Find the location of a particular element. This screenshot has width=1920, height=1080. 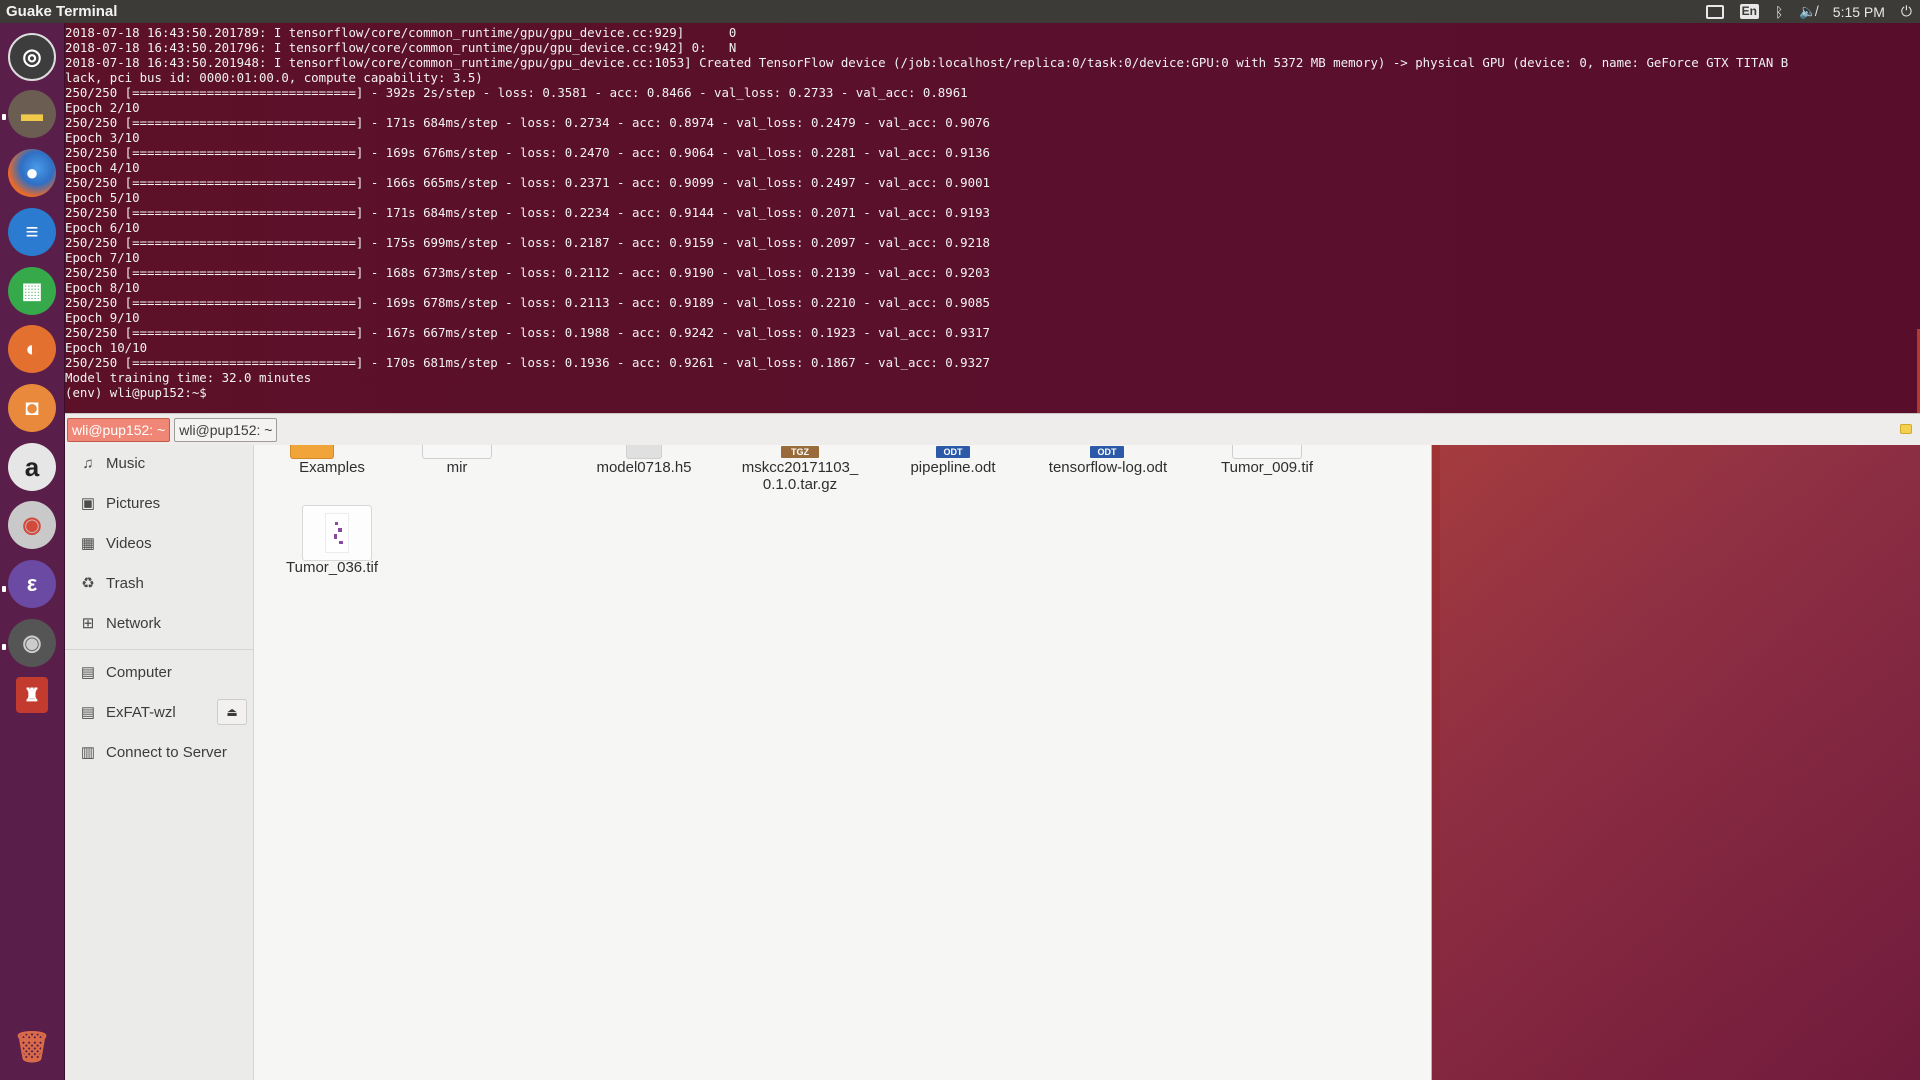

indicator-area: En ᛒ 🔈̸ 5:15 PM ⏻ is located at coordinates (1812, 11).